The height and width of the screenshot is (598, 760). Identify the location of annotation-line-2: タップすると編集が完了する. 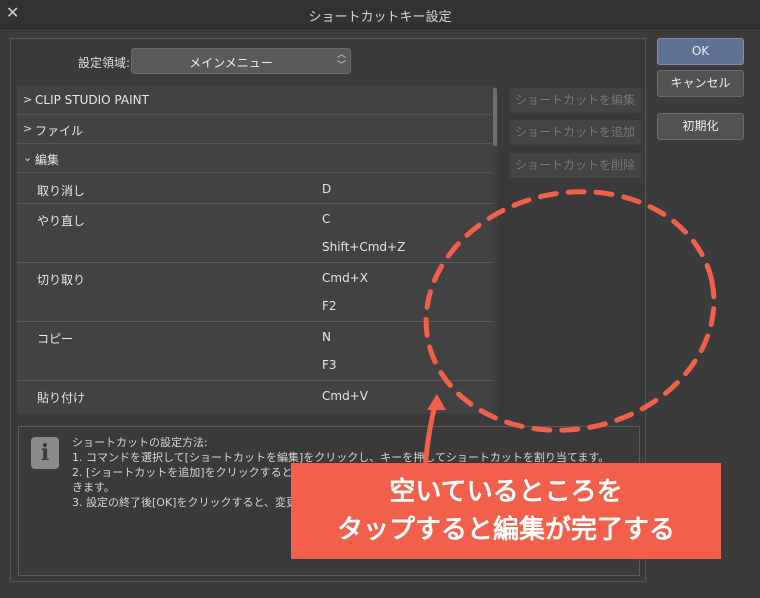
(505, 530).